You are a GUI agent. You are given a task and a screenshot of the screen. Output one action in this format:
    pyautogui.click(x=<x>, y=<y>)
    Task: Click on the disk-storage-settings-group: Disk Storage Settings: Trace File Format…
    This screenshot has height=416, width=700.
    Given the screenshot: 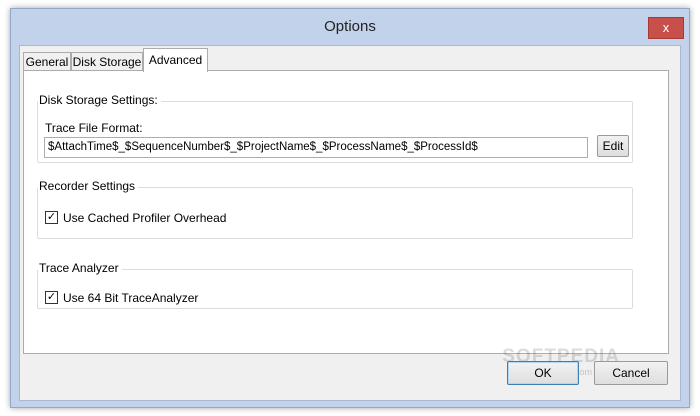 What is the action you would take?
    pyautogui.click(x=335, y=128)
    